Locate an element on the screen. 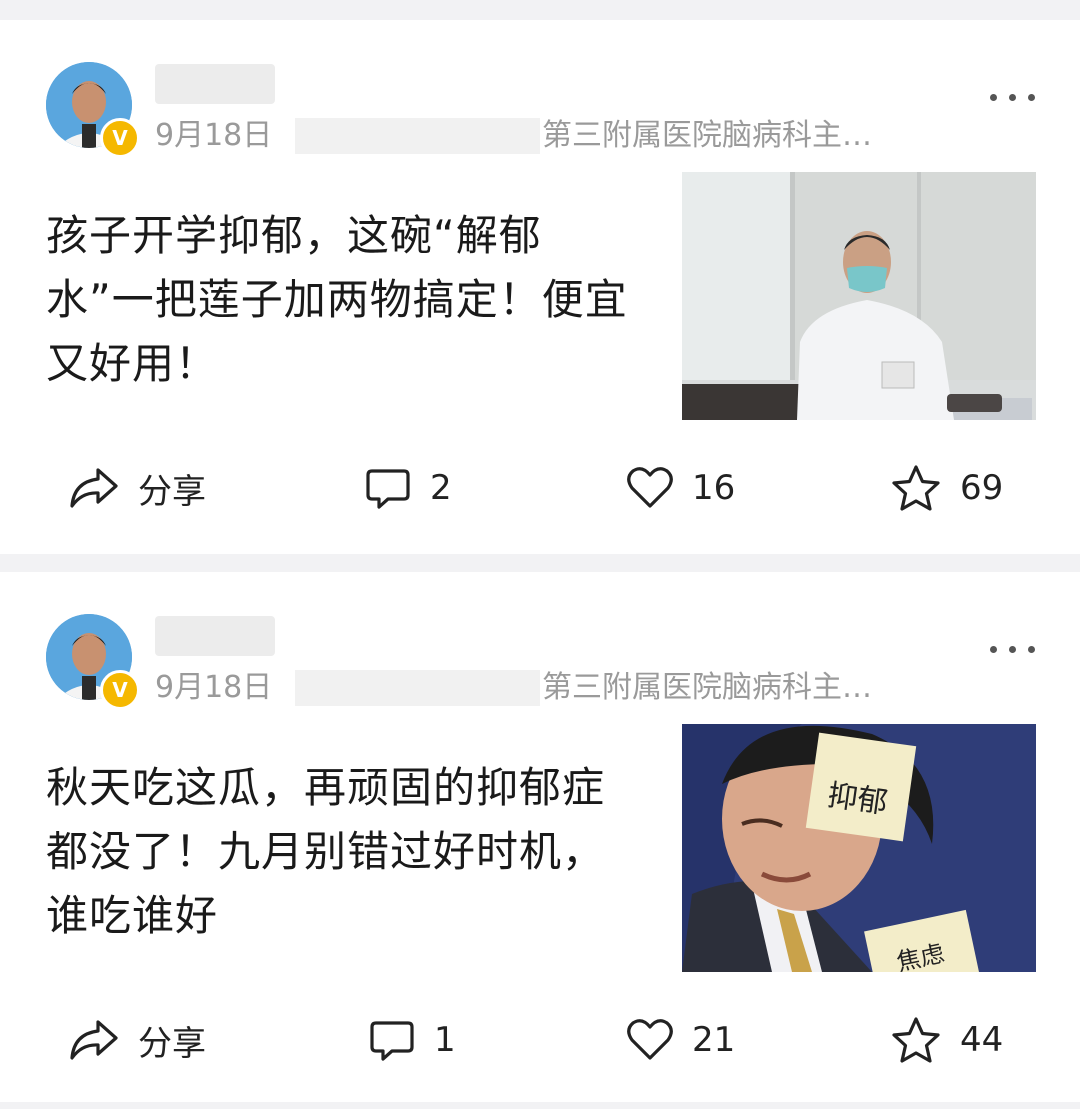 This screenshot has height=1109, width=1080. like-count: 21 is located at coordinates (714, 1040).